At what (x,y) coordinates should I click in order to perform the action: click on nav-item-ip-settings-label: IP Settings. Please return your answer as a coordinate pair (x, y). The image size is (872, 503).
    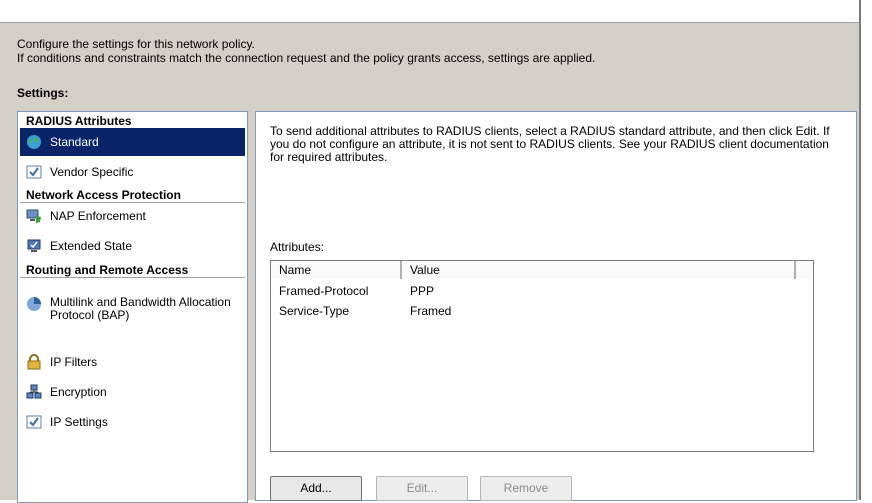
    Looking at the image, I should click on (79, 421).